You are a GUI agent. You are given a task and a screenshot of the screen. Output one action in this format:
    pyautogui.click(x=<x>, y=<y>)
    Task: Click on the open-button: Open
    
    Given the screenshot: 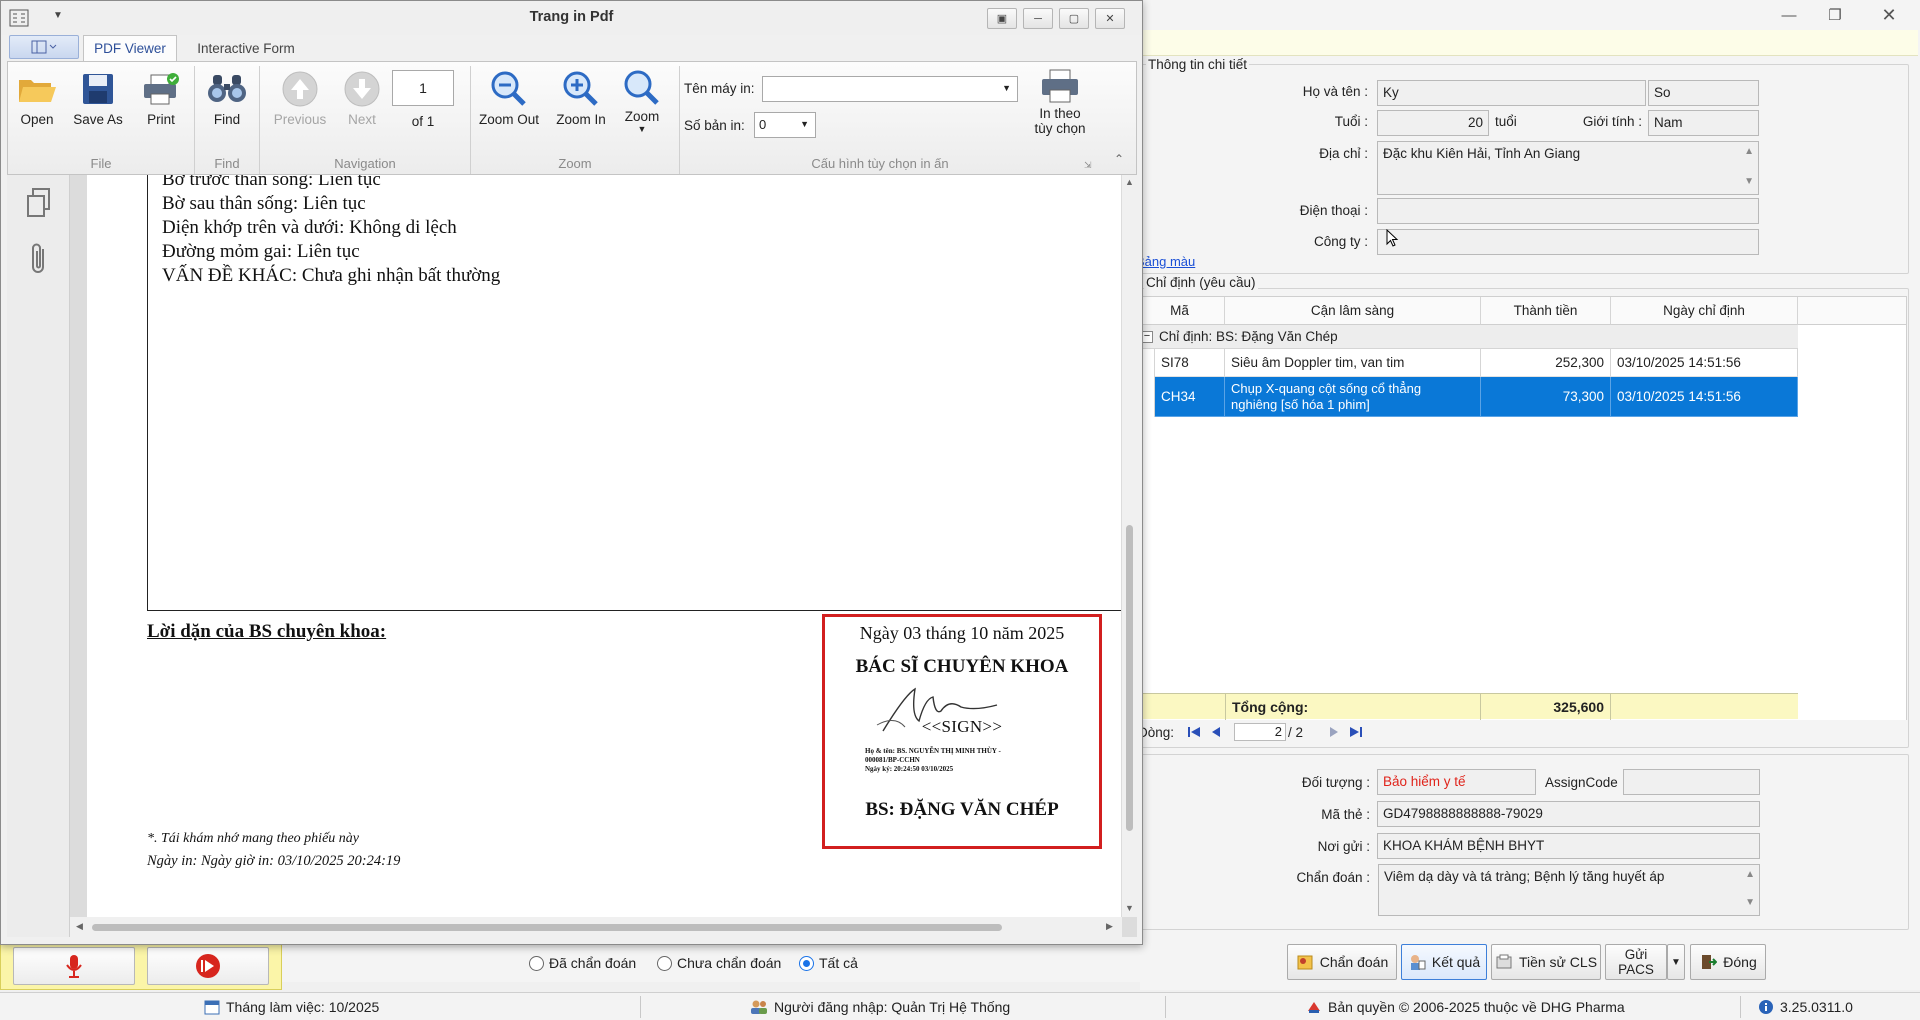 What is the action you would take?
    pyautogui.click(x=37, y=101)
    